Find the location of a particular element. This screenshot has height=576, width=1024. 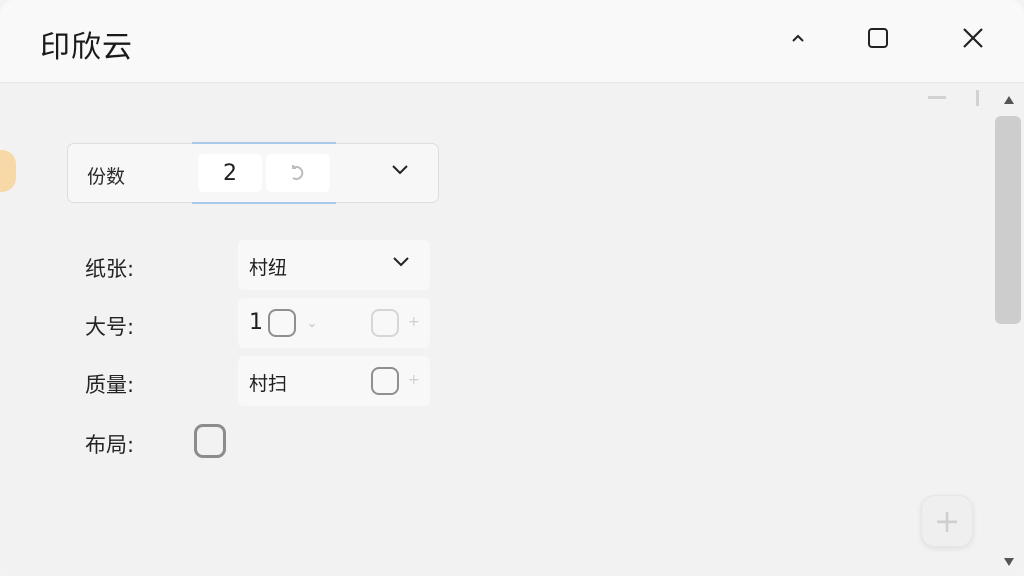

refresh-icon is located at coordinates (298, 172).